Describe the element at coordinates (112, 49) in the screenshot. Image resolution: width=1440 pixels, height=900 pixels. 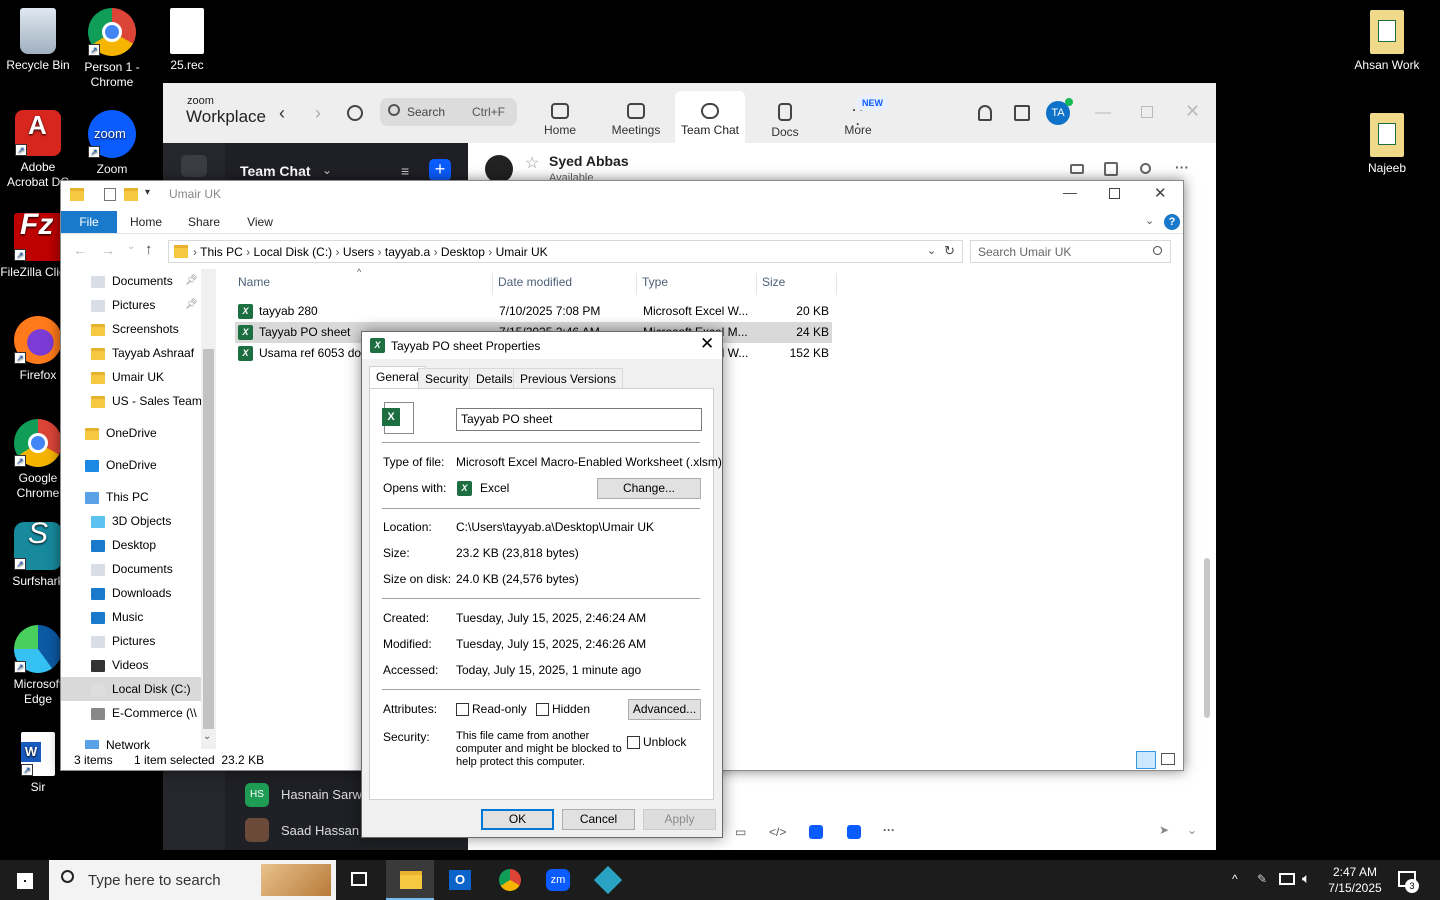
I see `chrome-person1-desktop-icon: ↗ Person 1 - Chrome` at that location.